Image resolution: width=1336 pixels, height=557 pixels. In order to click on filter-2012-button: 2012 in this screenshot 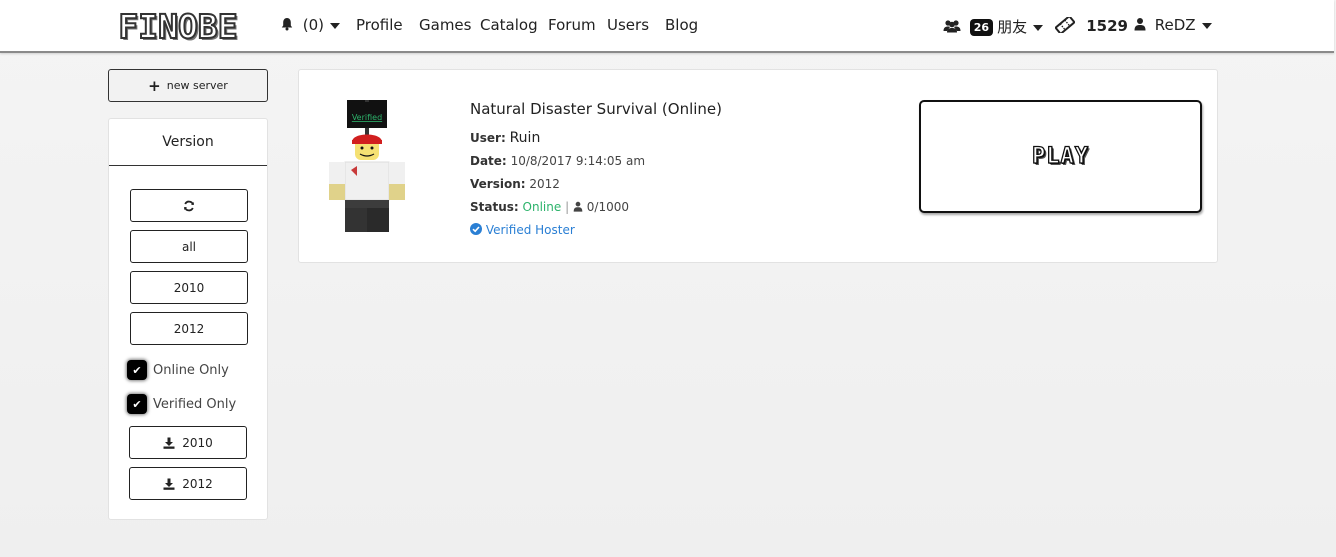, I will do `click(189, 328)`.